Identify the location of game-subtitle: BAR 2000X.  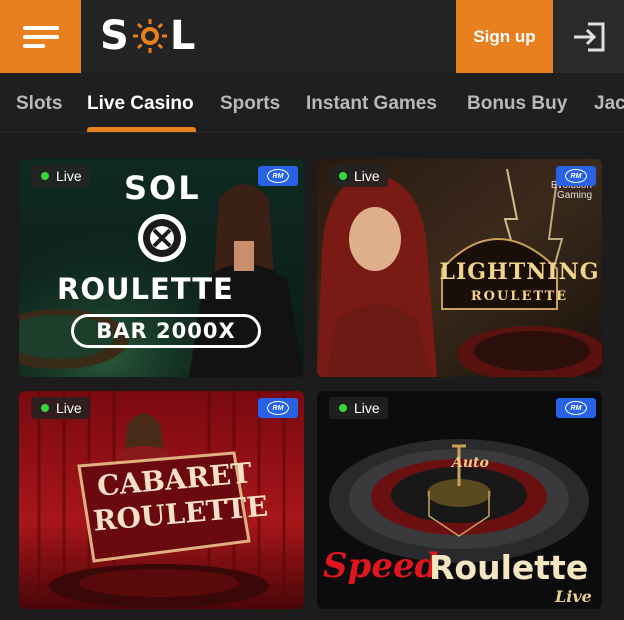
(166, 331).